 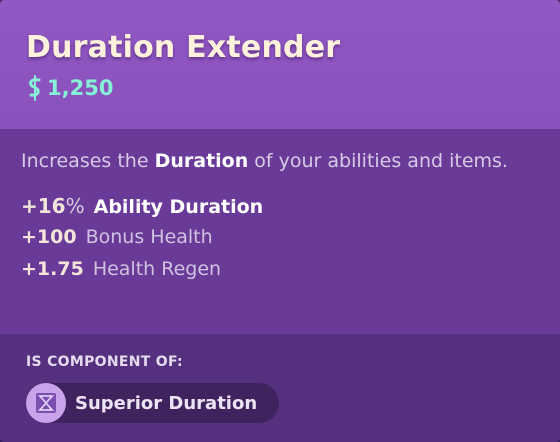 I want to click on description-suffix: of your abilities and items., so click(x=378, y=161).